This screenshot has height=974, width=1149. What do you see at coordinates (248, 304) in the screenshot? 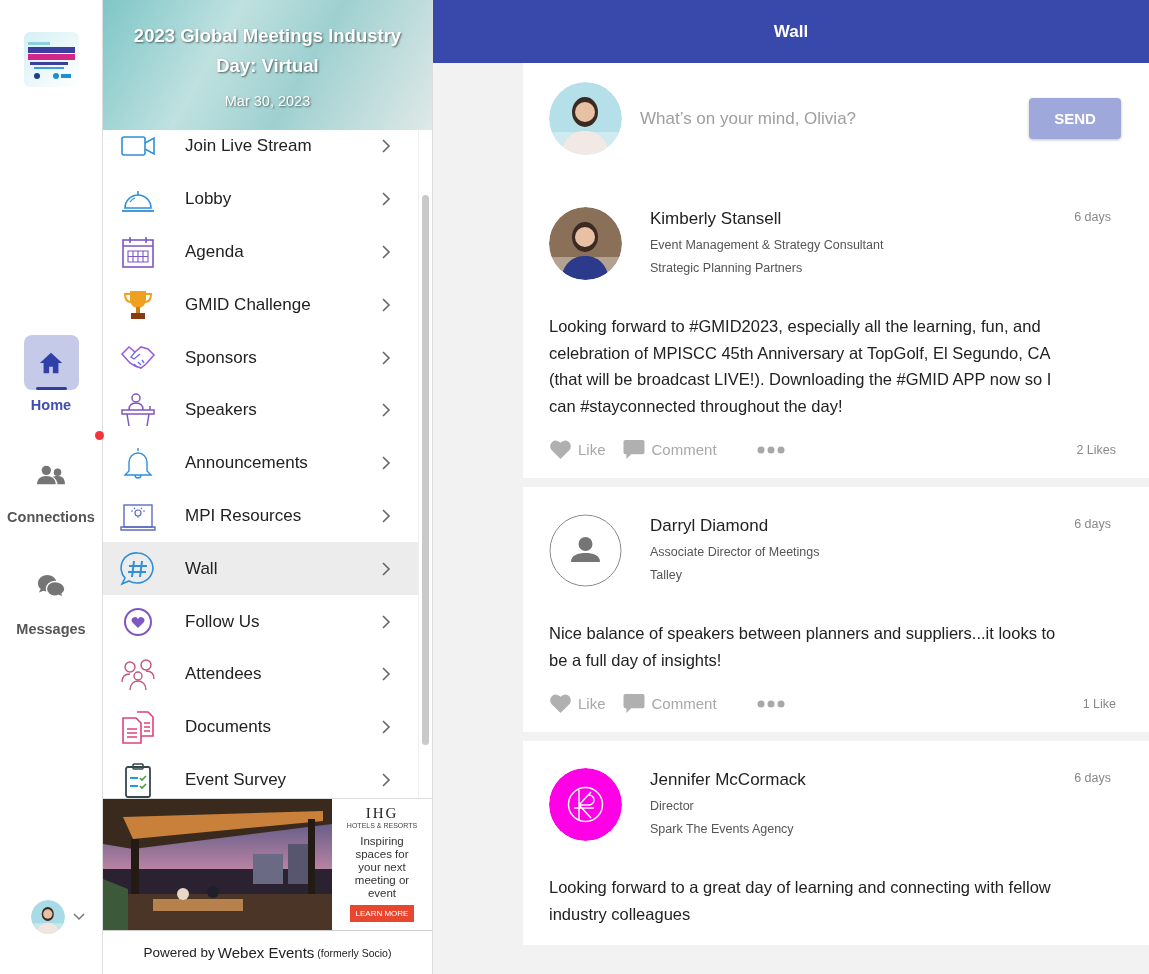
I see `menu-label: GMID Challenge` at bounding box center [248, 304].